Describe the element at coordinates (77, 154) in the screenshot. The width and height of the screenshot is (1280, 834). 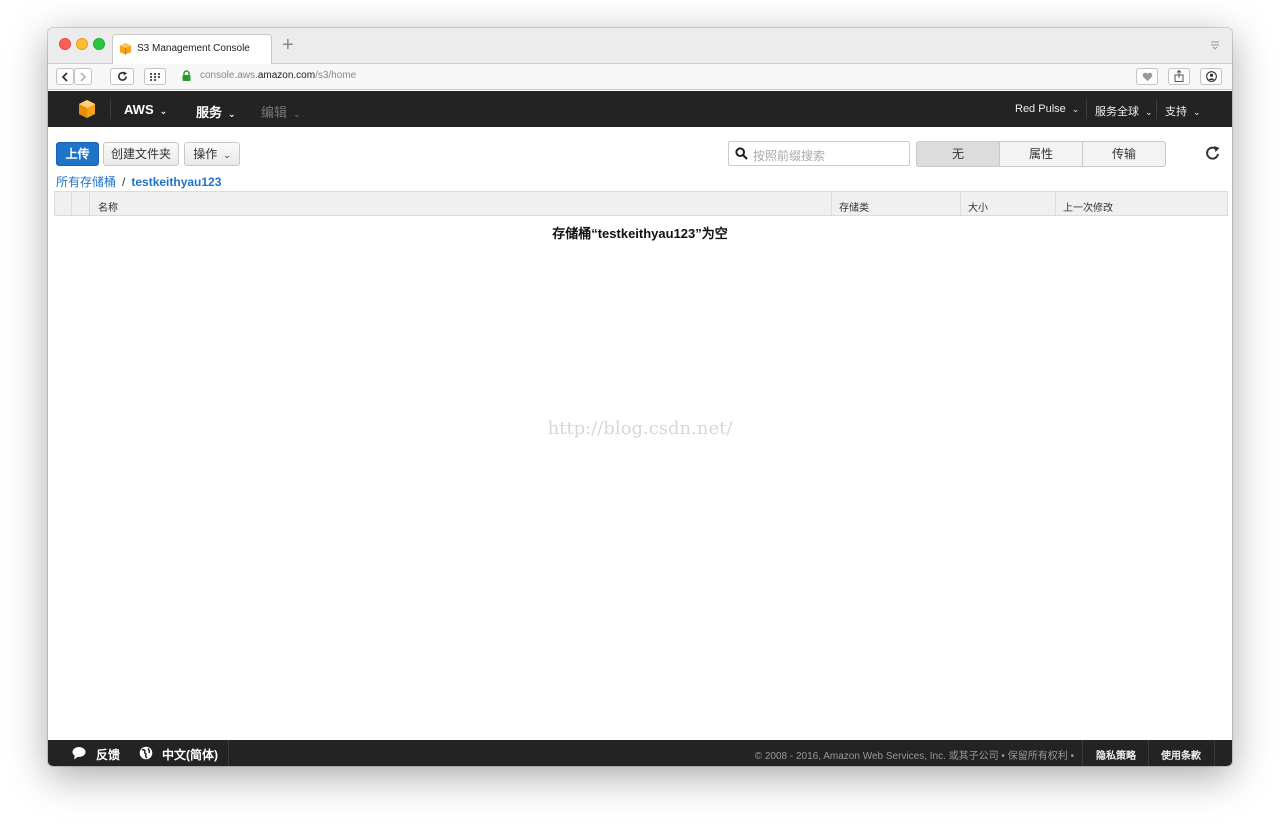
I see `upload-button: 上传` at that location.